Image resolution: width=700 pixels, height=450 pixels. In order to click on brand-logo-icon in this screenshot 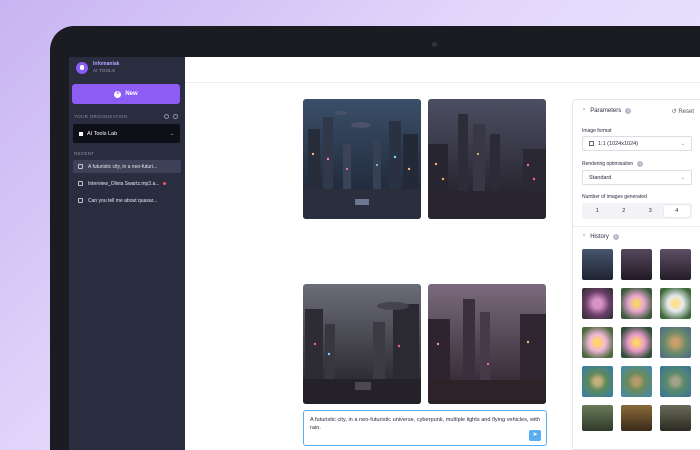, I will do `click(82, 67)`.